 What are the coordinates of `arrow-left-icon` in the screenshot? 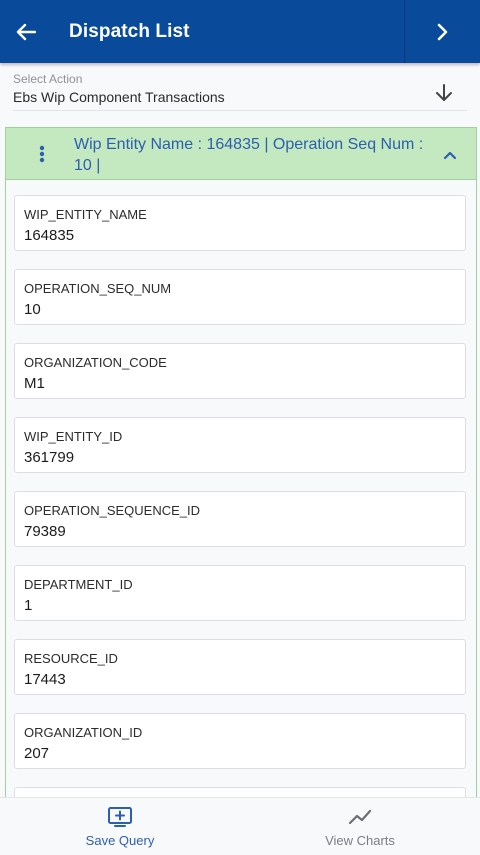 It's located at (26, 31).